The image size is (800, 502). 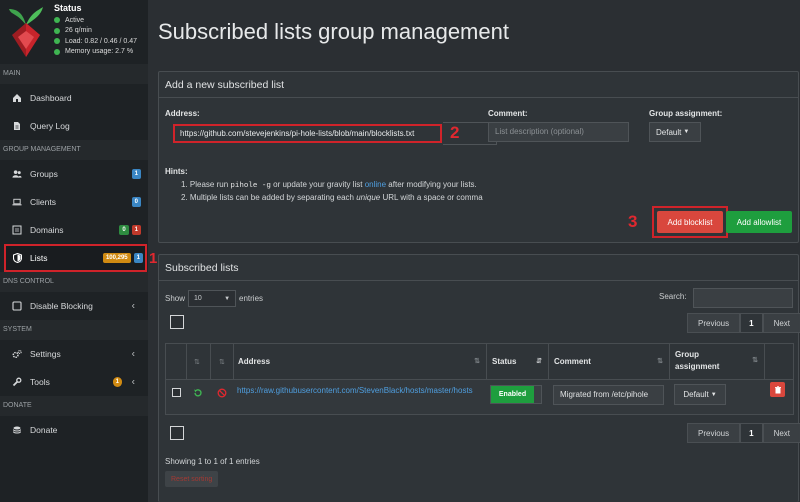 What do you see at coordinates (124, 230) in the screenshot?
I see `domains-allow-badge: 0` at bounding box center [124, 230].